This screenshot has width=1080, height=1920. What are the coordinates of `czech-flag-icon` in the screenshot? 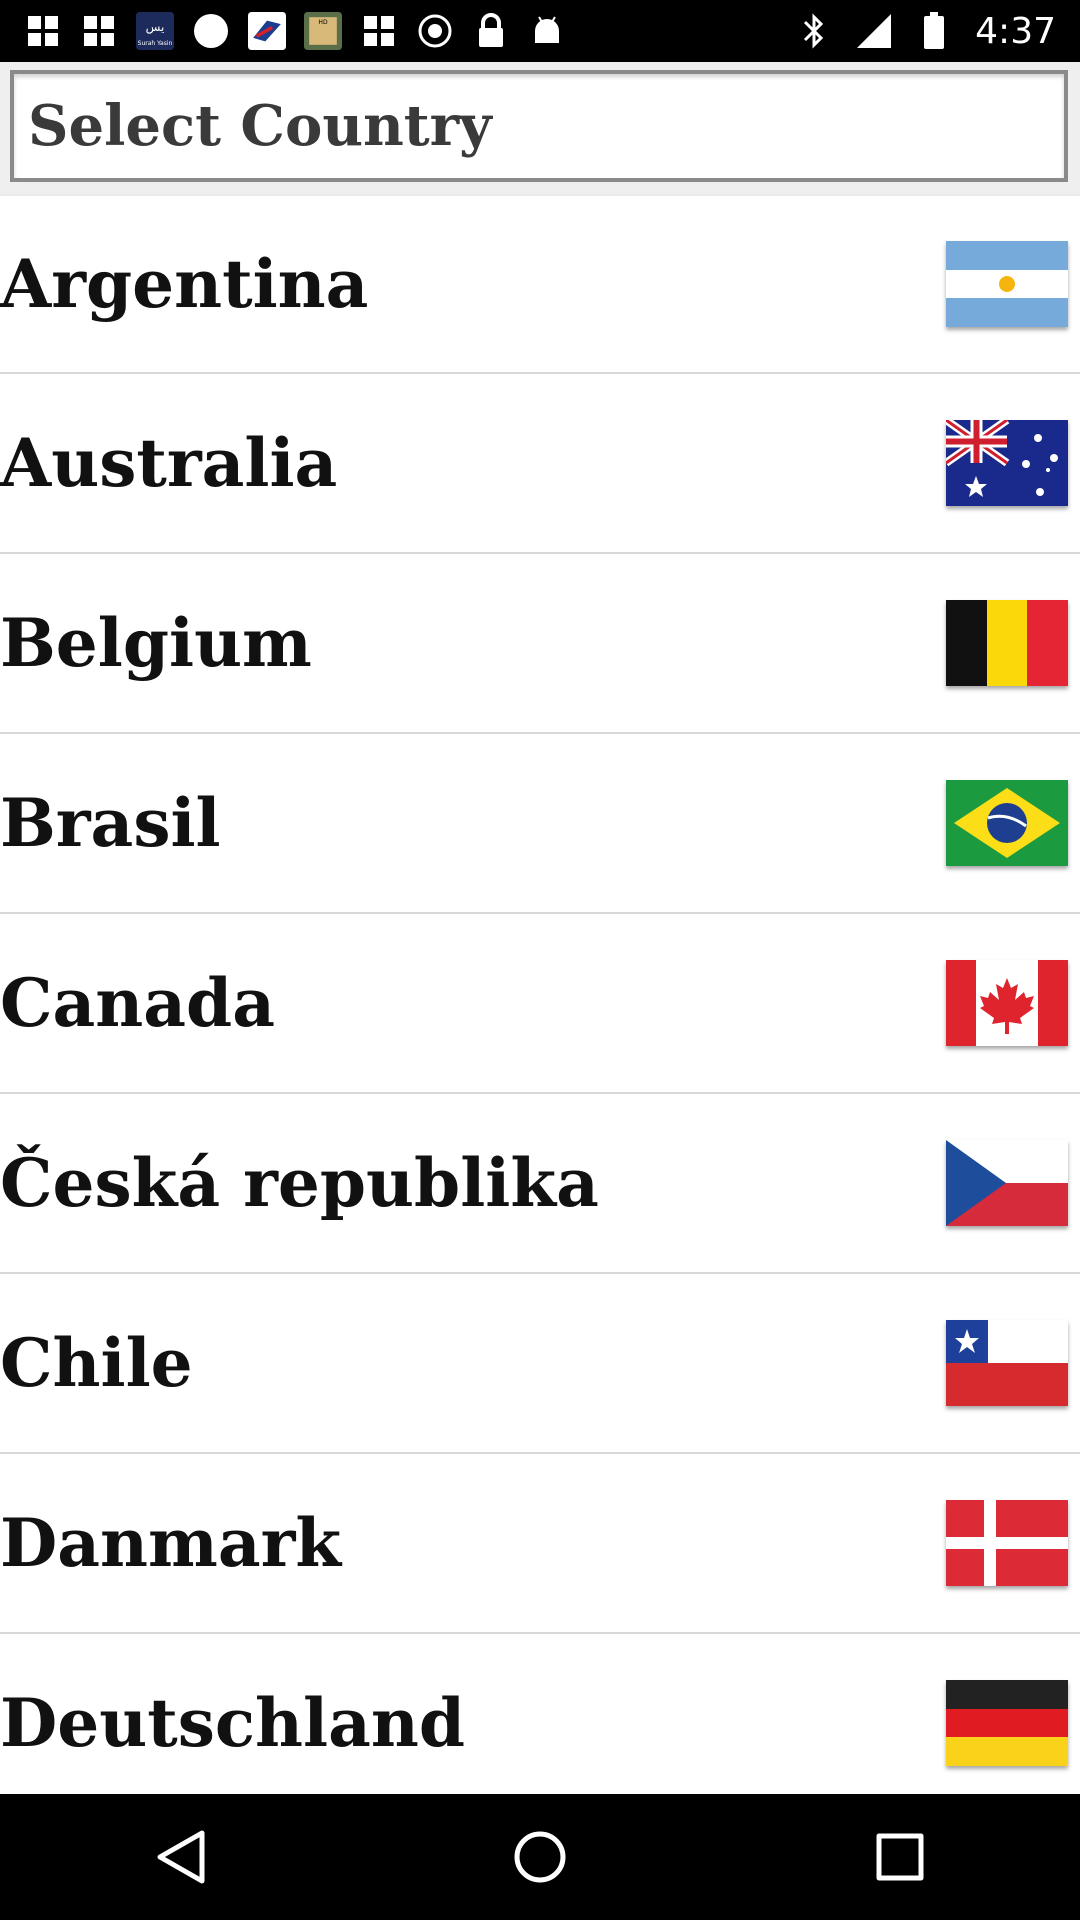 It's located at (1007, 1183).